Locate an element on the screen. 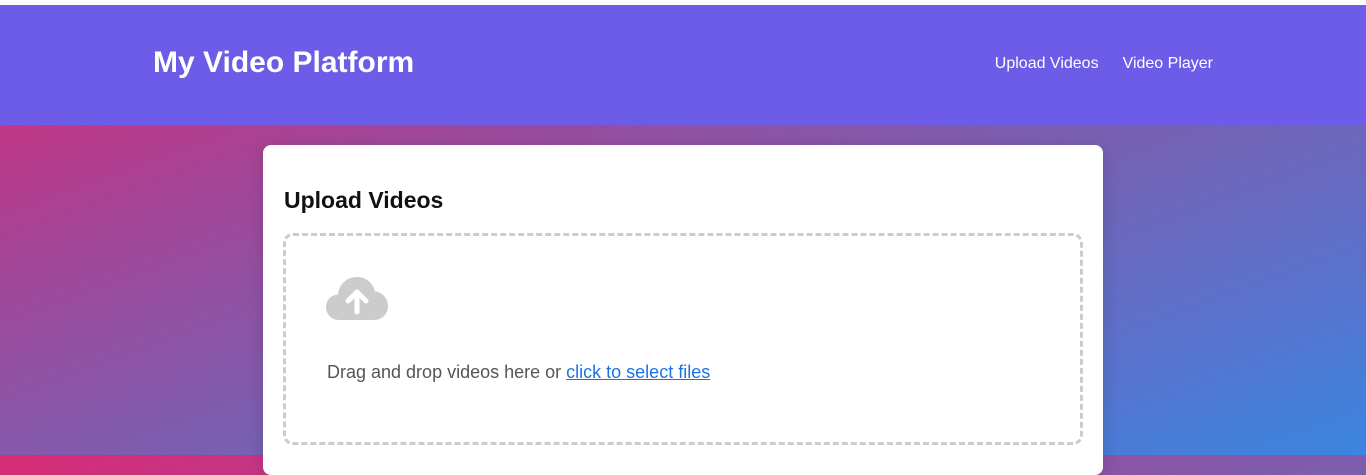 The width and height of the screenshot is (1366, 475). nav-video-player: Video Player is located at coordinates (1168, 64).